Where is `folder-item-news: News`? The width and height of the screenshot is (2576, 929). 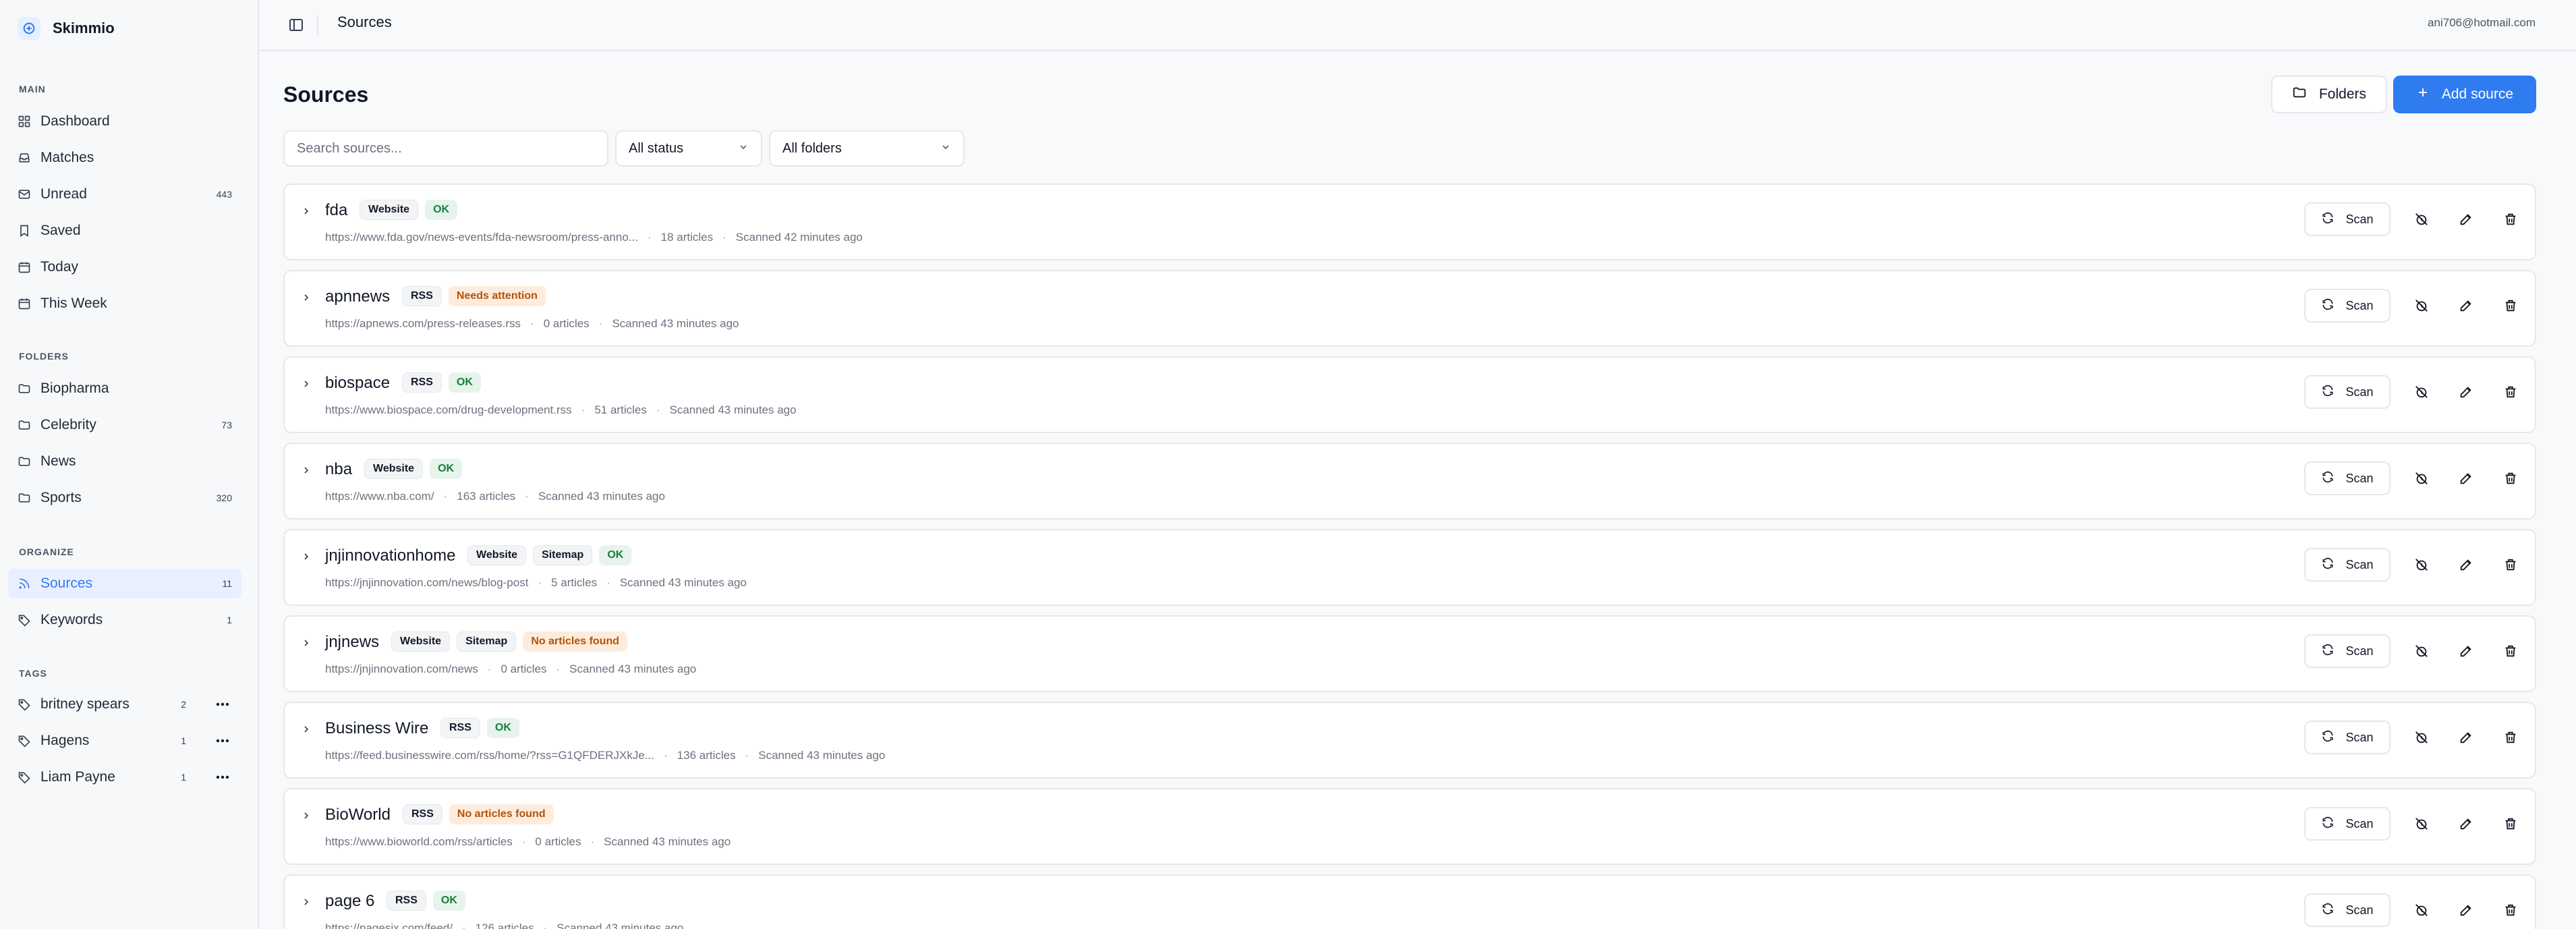 folder-item-news: News is located at coordinates (124, 461).